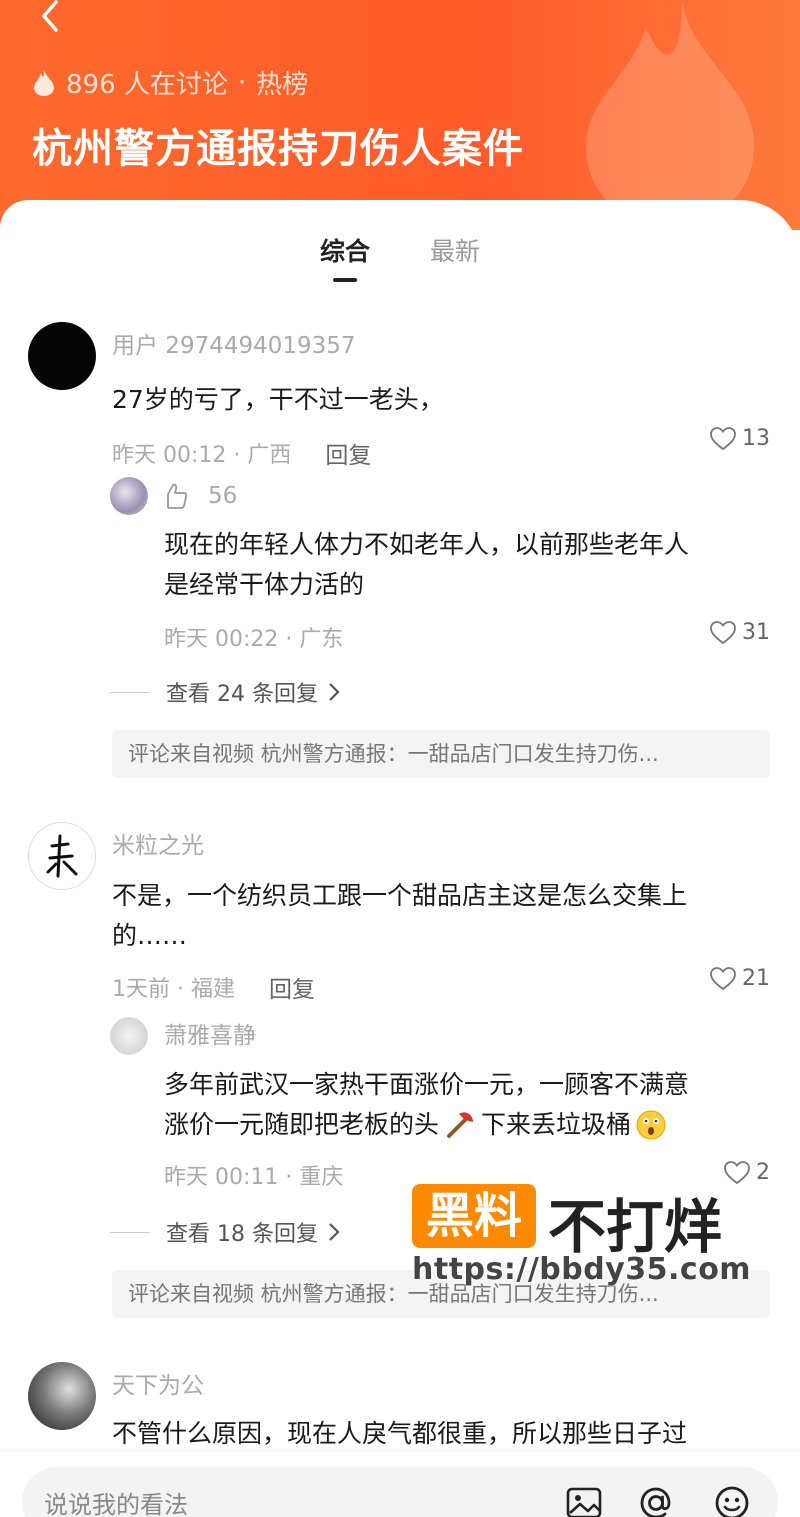 Image resolution: width=800 pixels, height=1517 pixels. What do you see at coordinates (740, 438) in the screenshot?
I see `like-button: 13` at bounding box center [740, 438].